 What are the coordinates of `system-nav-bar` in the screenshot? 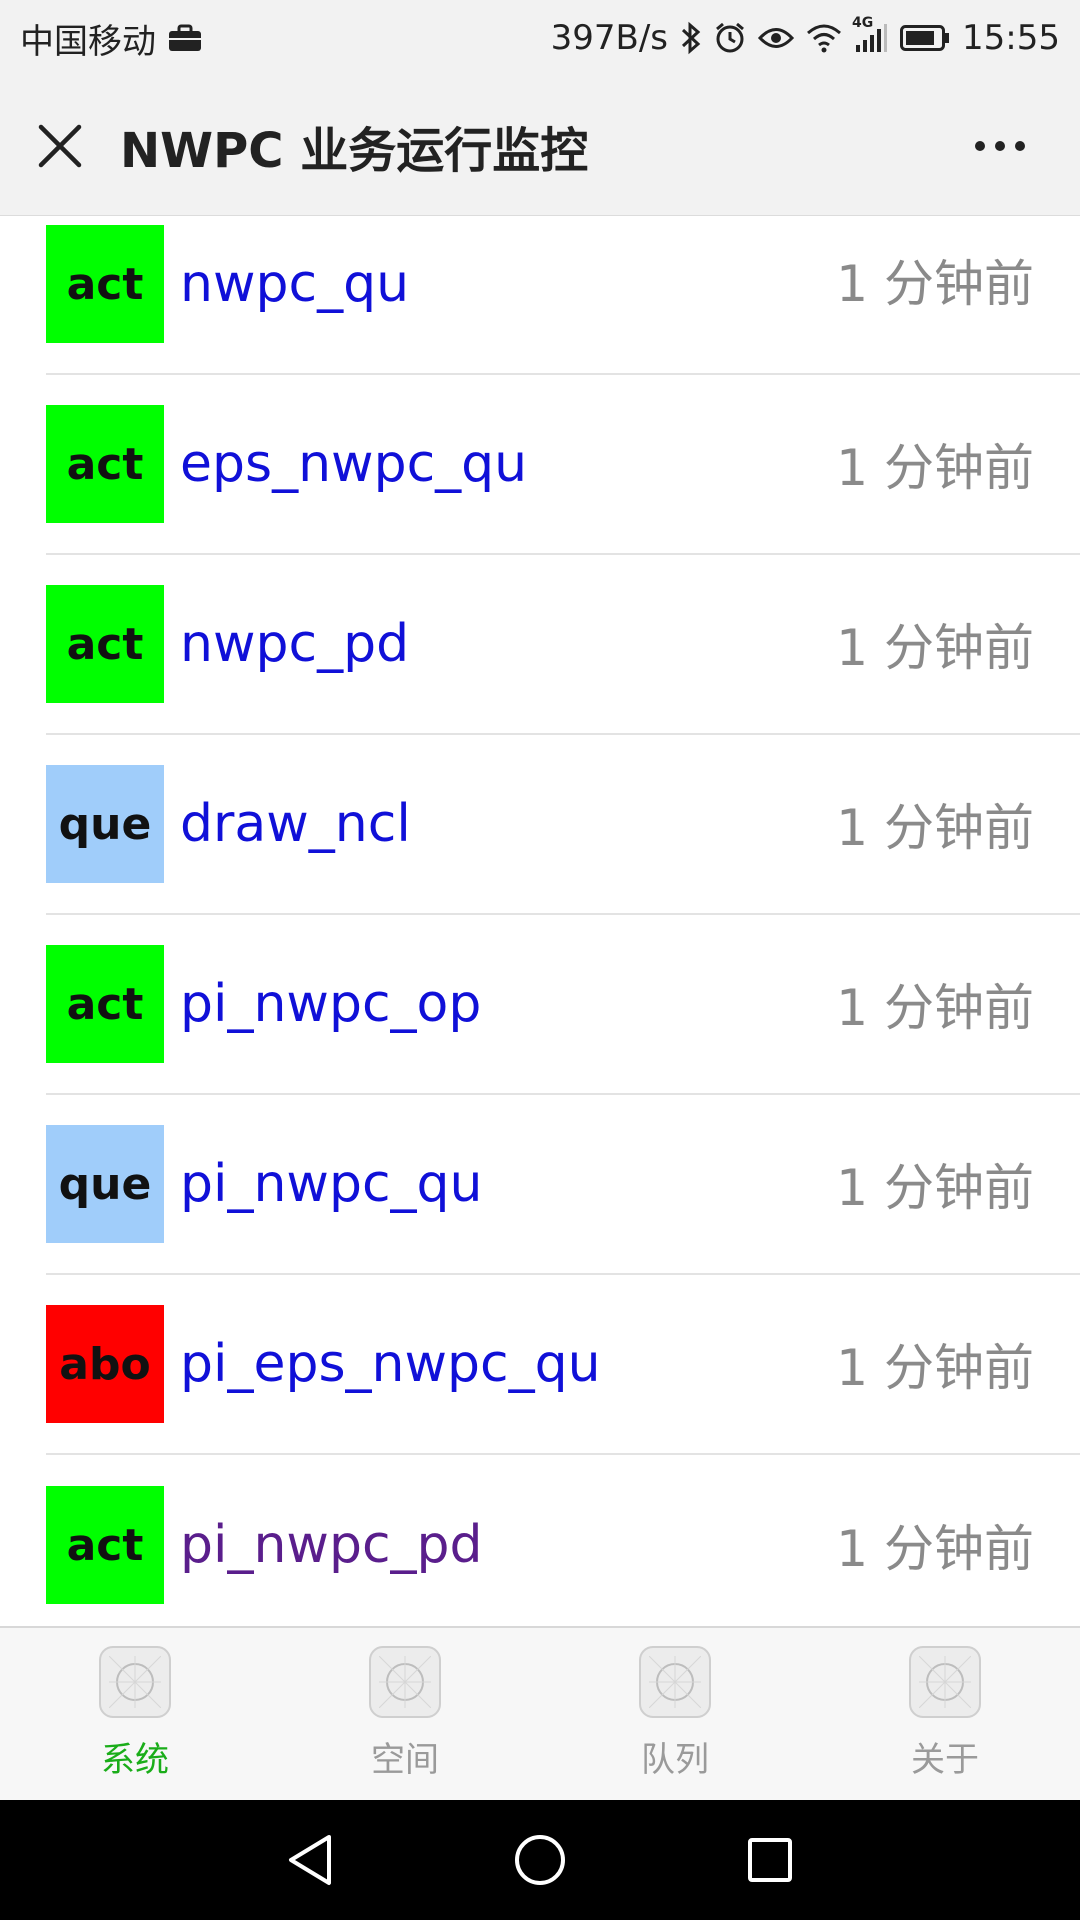 It's located at (540, 1860).